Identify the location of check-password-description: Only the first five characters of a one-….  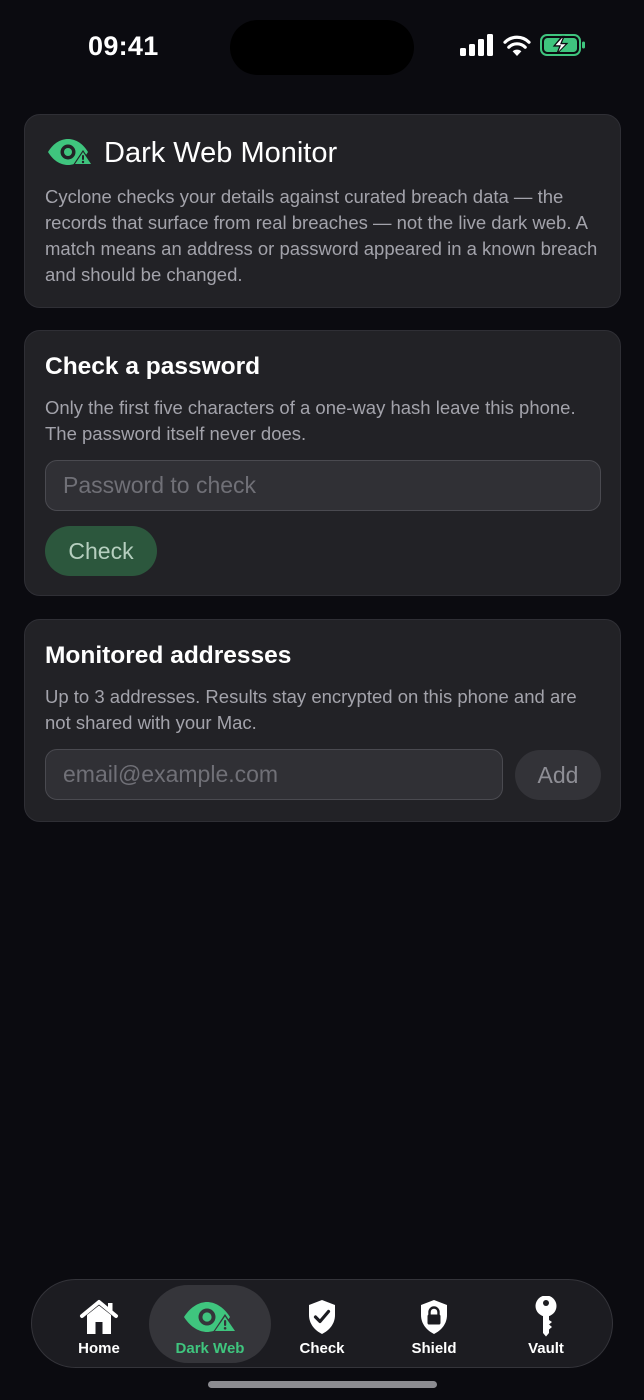
(310, 420).